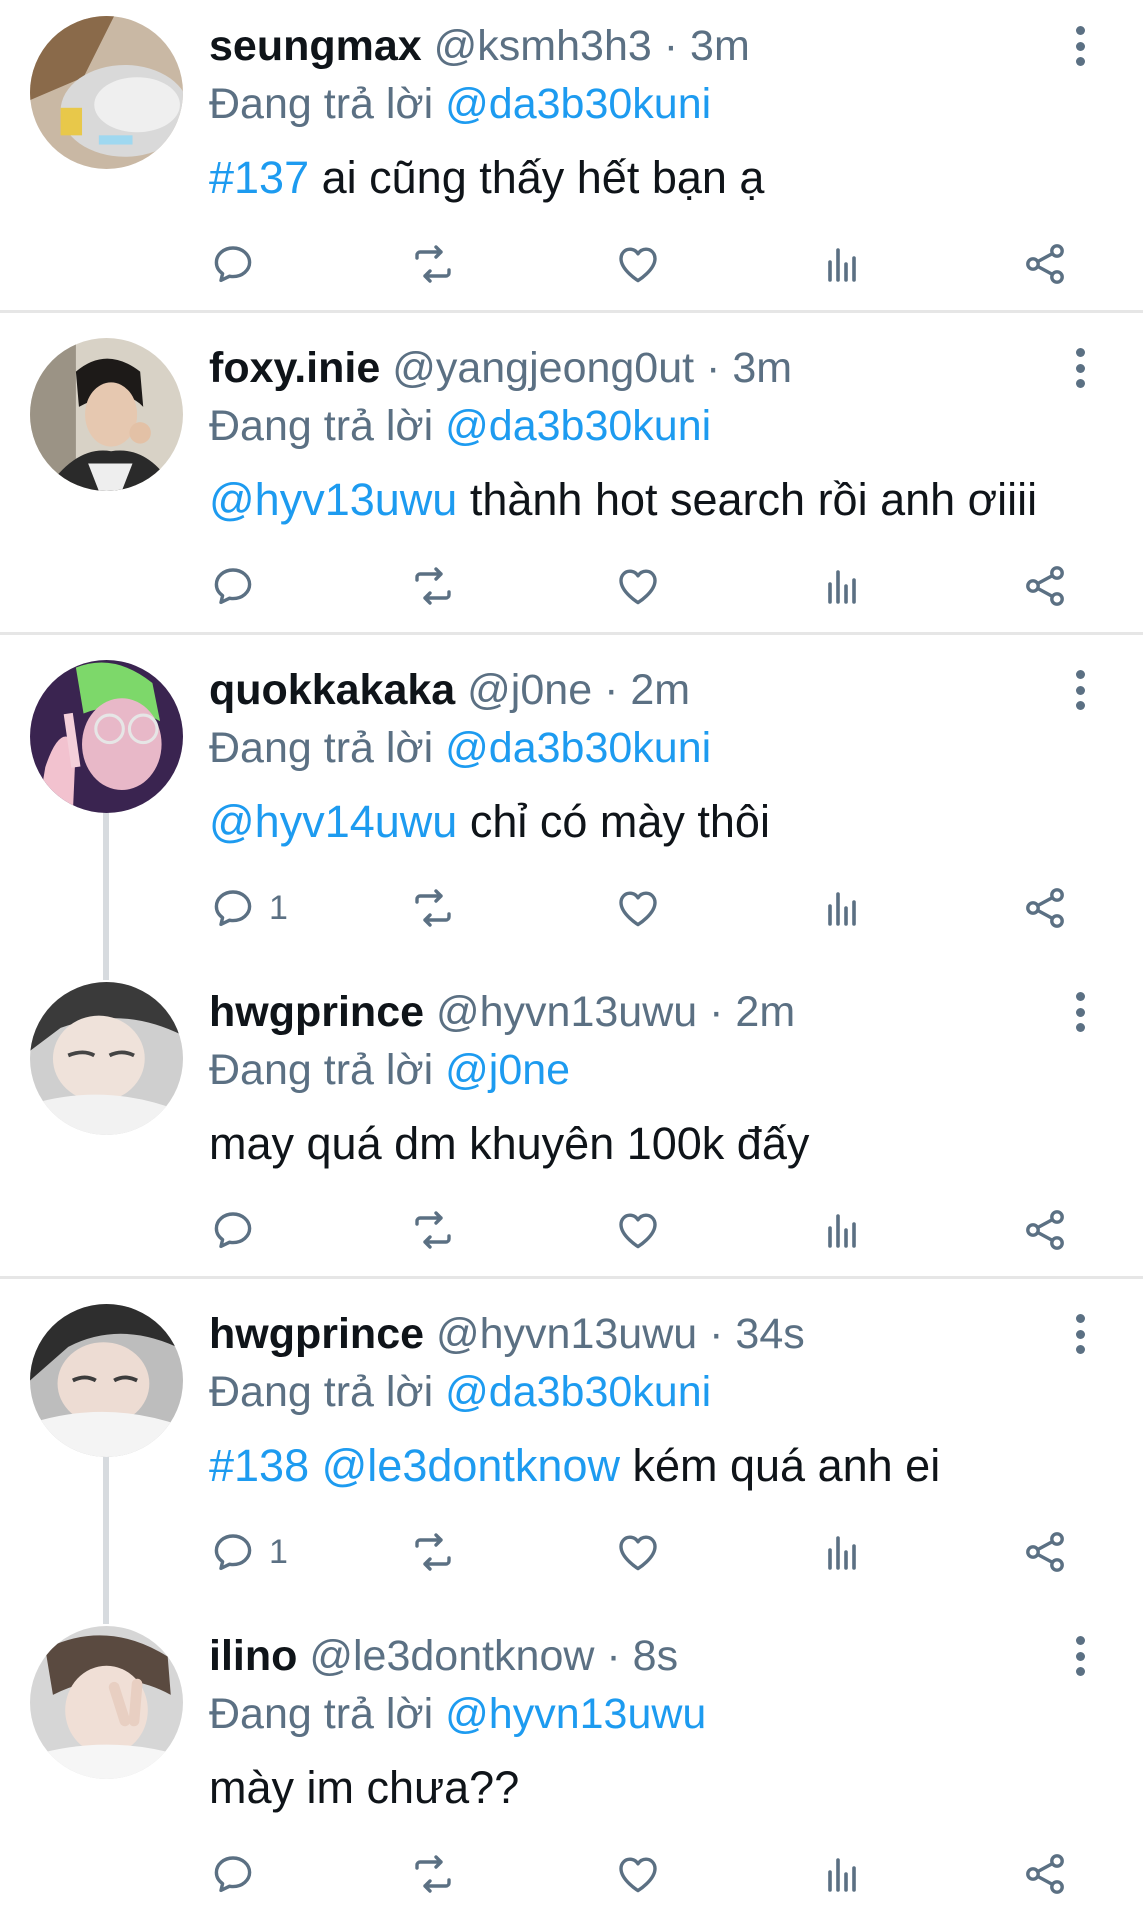 This screenshot has width=1143, height=1920. I want to click on tweet-header: foxy.inie @yangjeong0ut · 3m, so click(626, 368).